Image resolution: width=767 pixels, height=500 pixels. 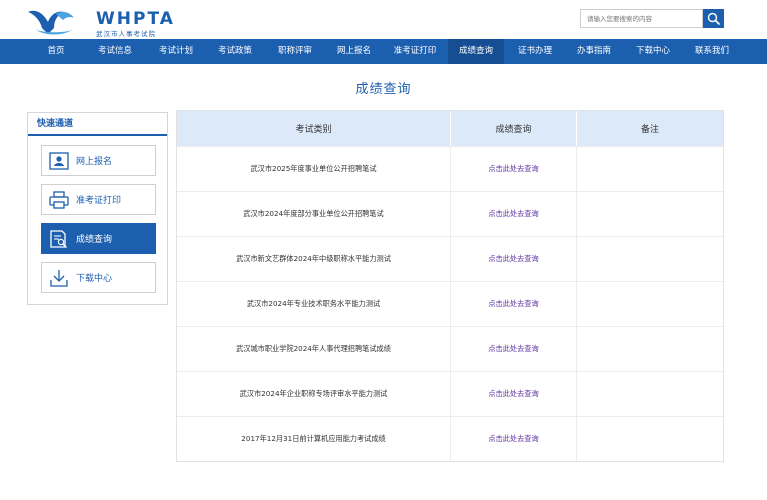 I want to click on nav-item-online-register: 网上报名, so click(x=354, y=51).